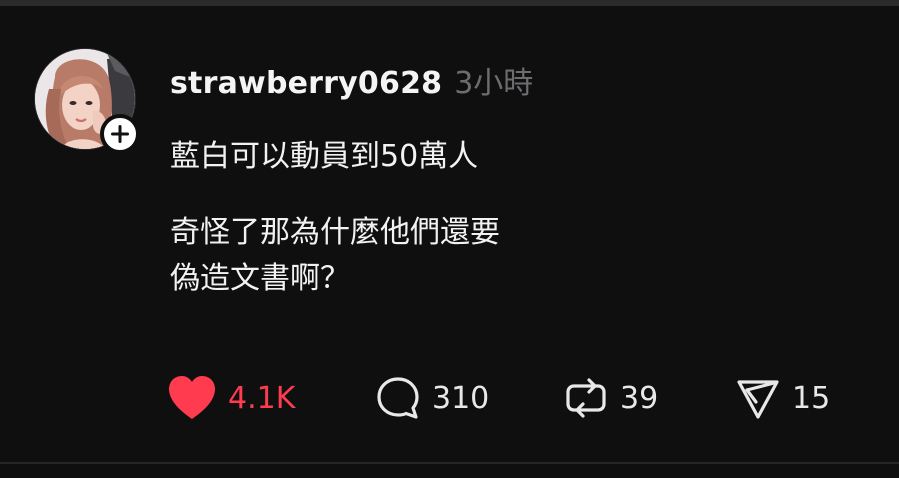 The image size is (899, 478). Describe the element at coordinates (192, 398) in the screenshot. I see `heart-icon` at that location.